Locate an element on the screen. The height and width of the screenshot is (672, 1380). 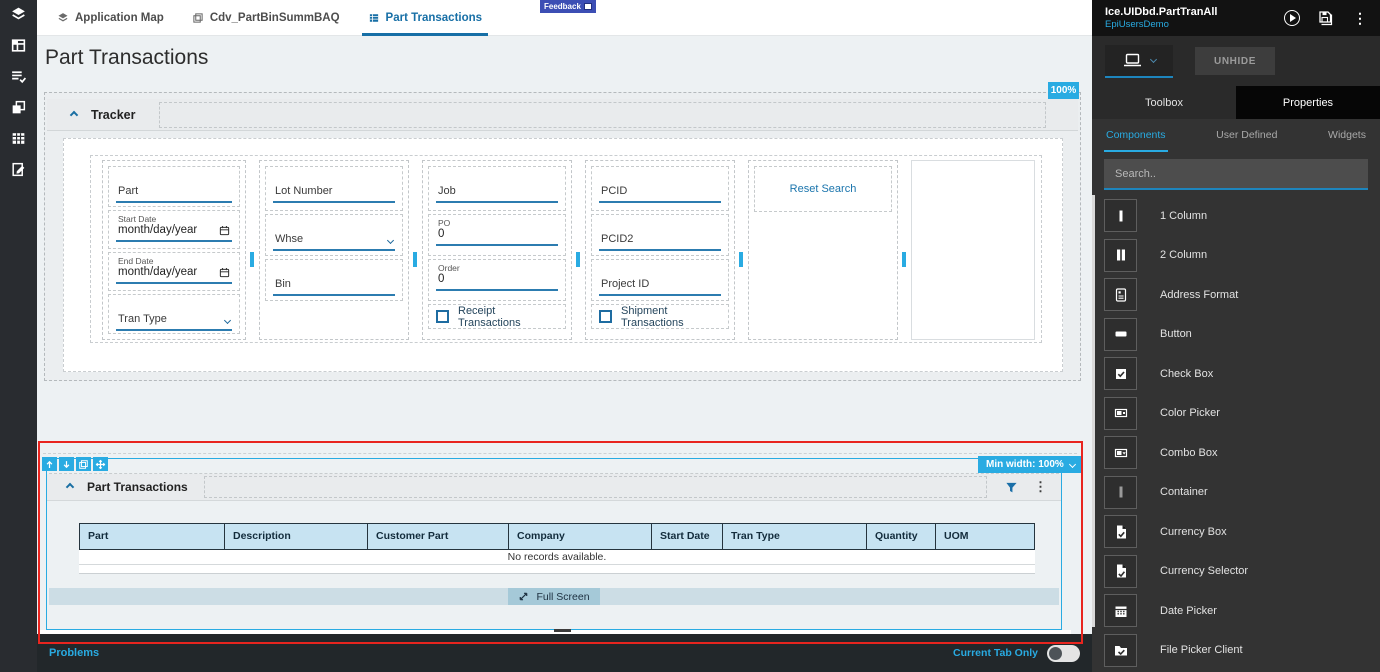
tracker-field-shipment-transactions: Shipment Transactions is located at coordinates (660, 316).